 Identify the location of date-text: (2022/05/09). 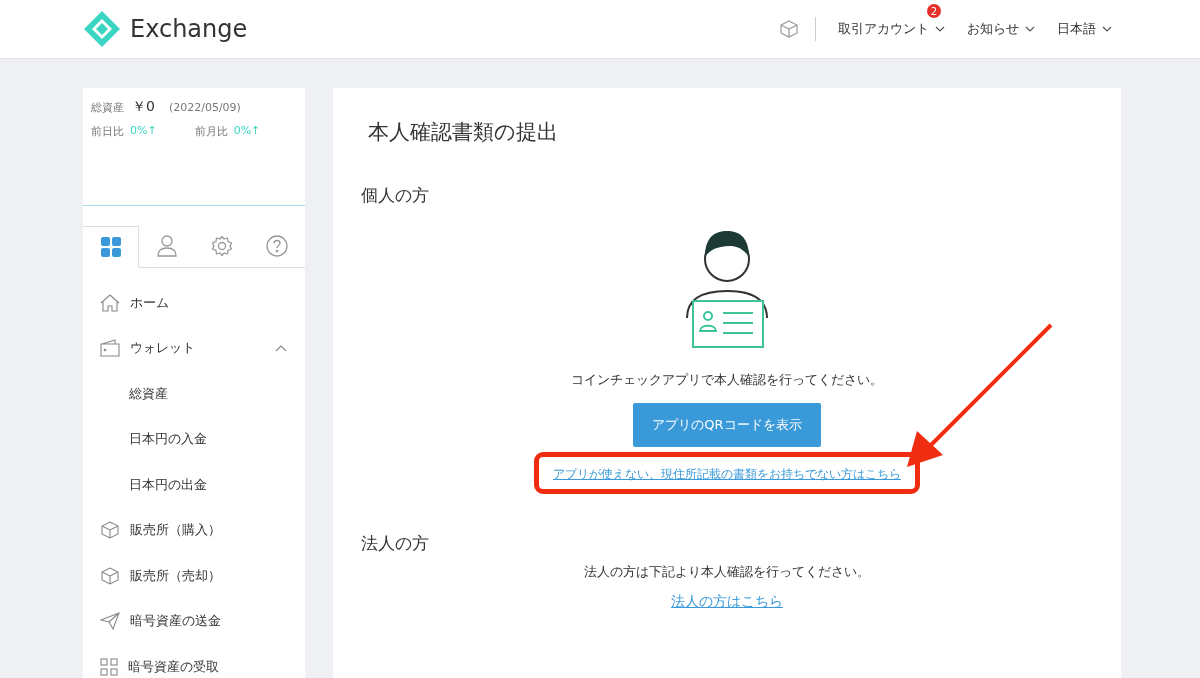
(204, 107).